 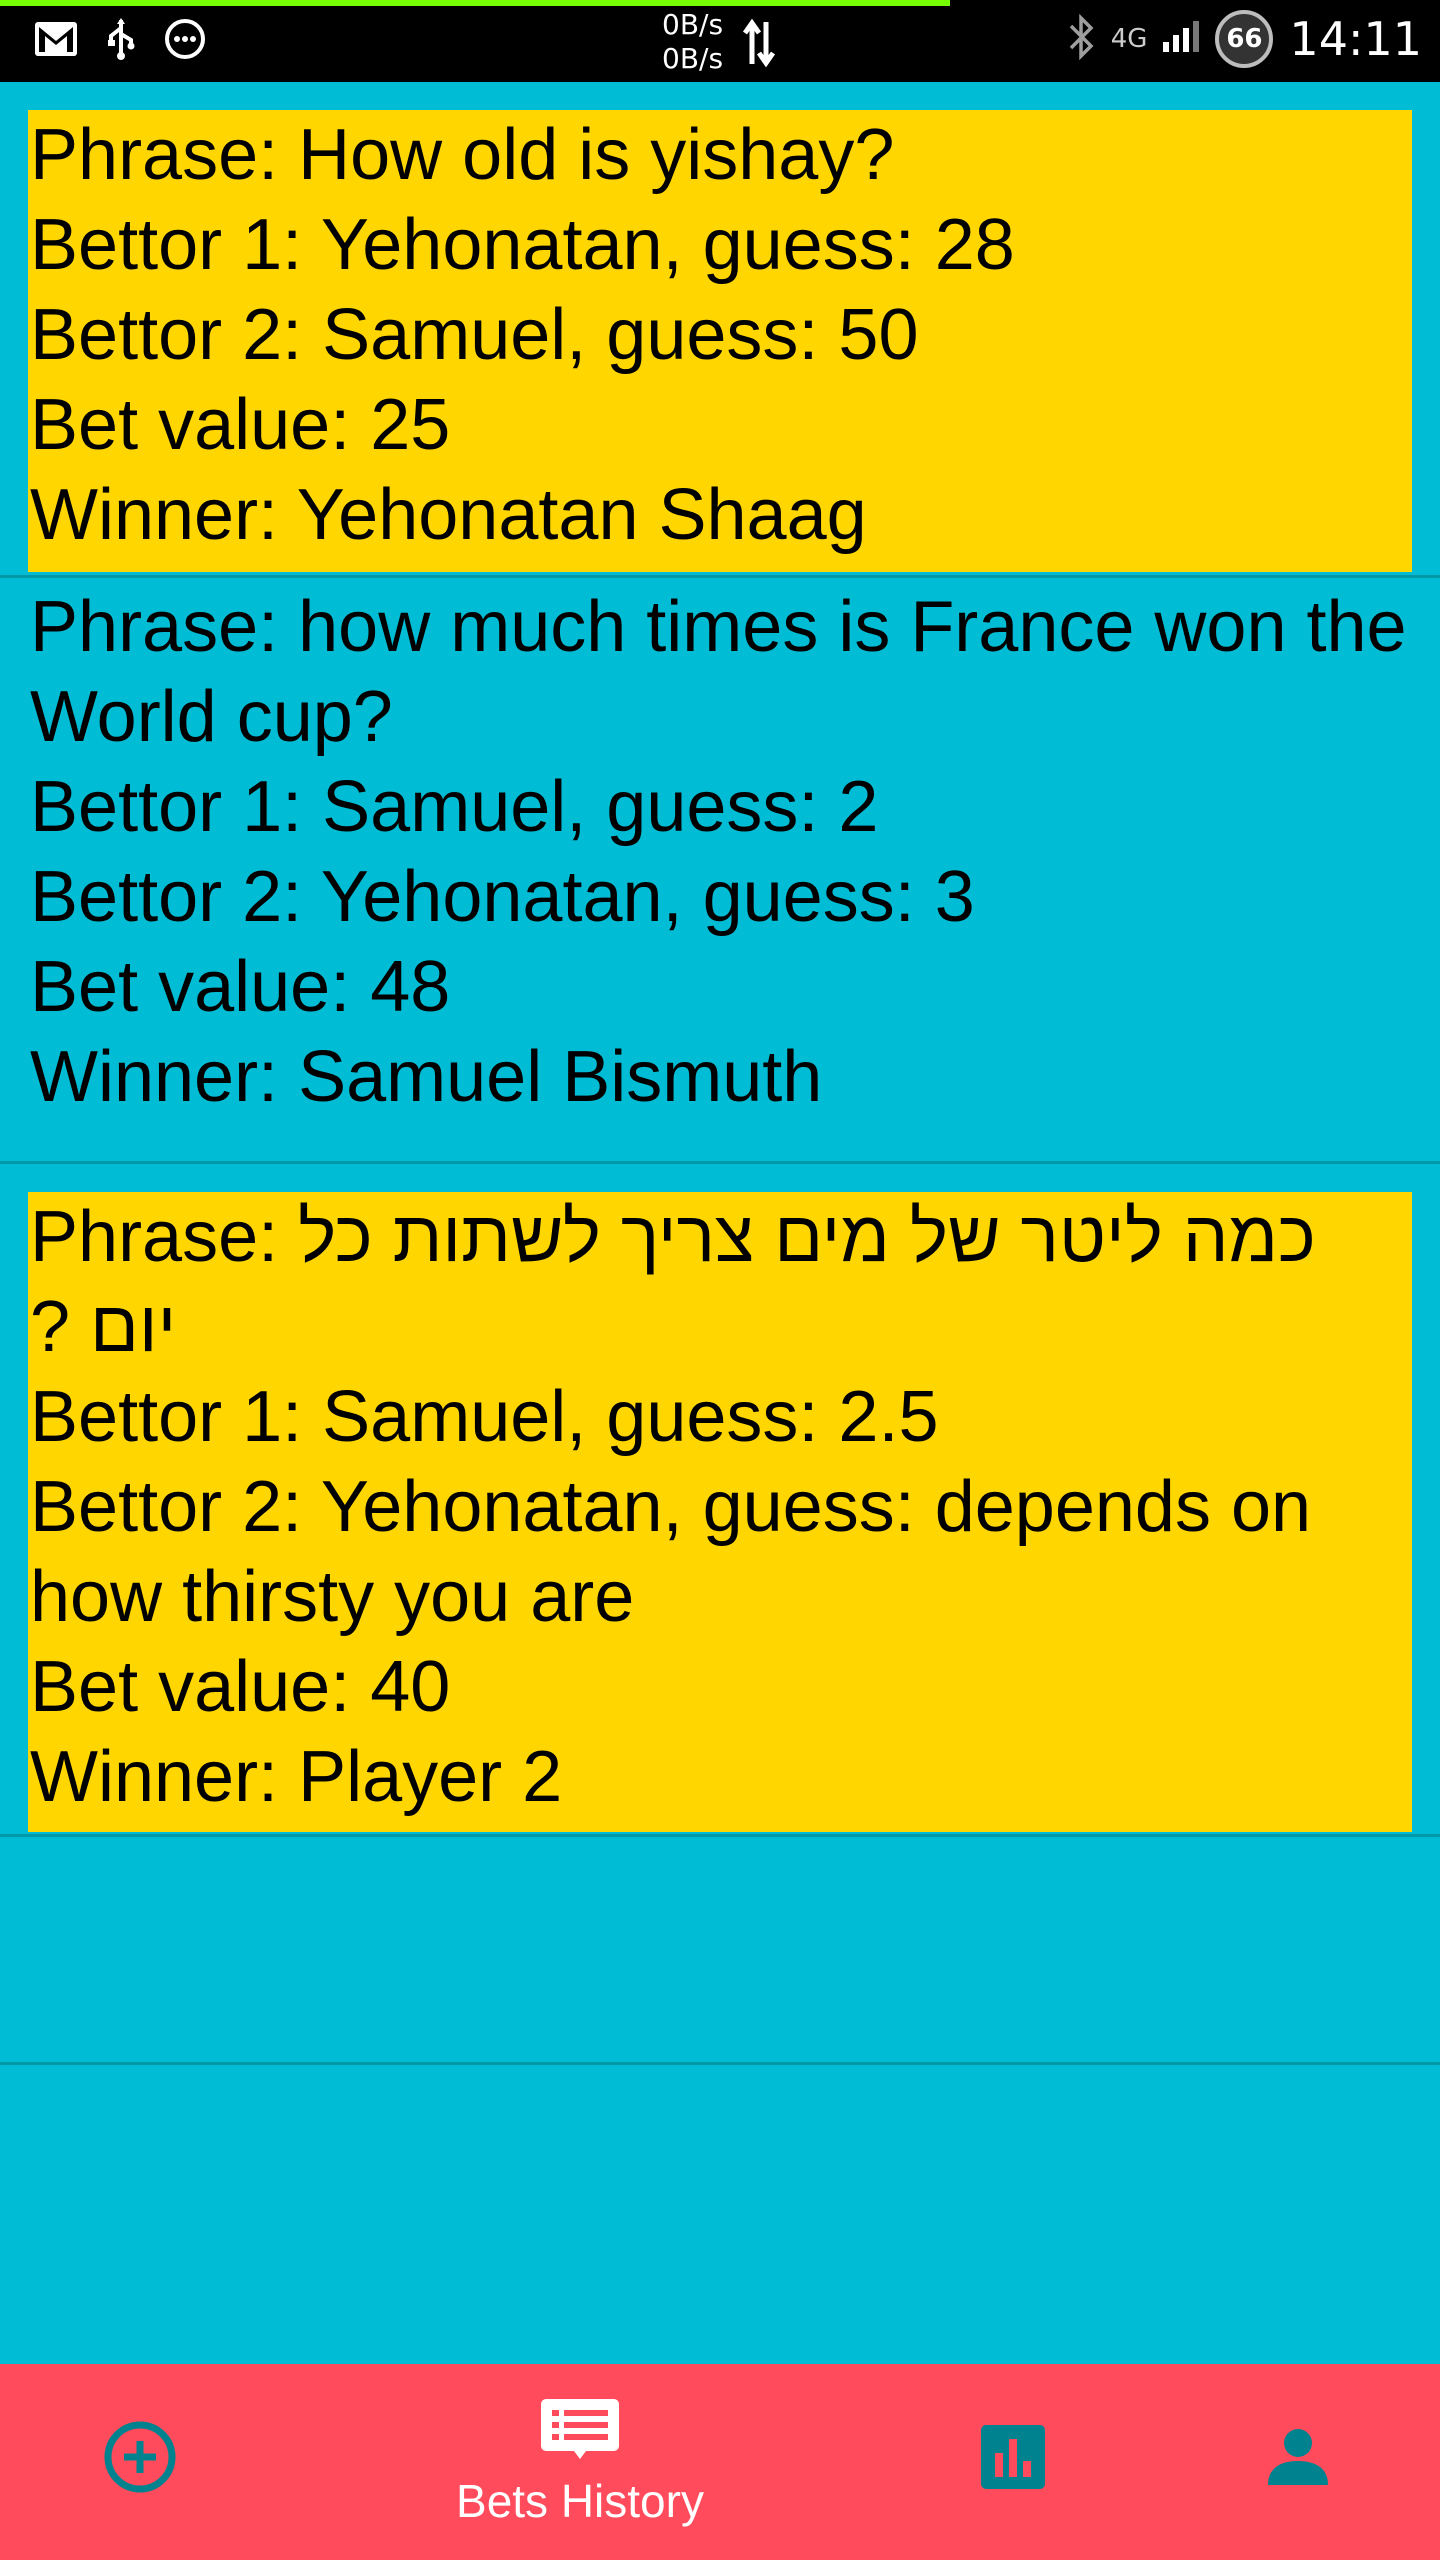 What do you see at coordinates (426, 1077) in the screenshot?
I see `winner: Winner: Samuel Bismuth` at bounding box center [426, 1077].